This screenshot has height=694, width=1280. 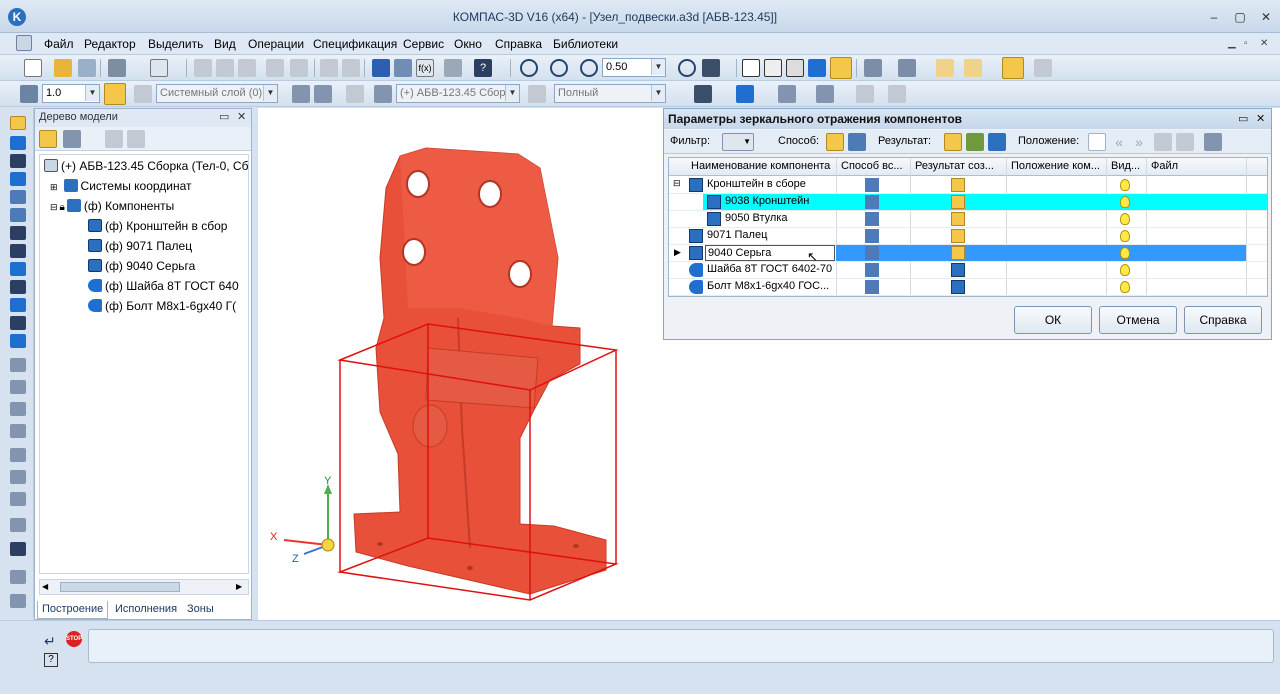 What do you see at coordinates (1171, 166) in the screenshot?
I see `col-file: Файл` at bounding box center [1171, 166].